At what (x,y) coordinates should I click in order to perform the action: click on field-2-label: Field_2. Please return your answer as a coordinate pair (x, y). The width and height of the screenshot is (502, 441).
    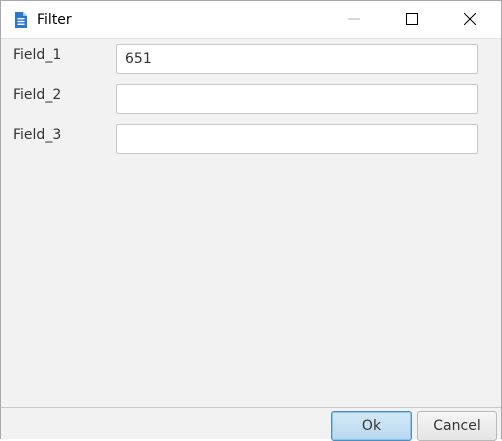
    Looking at the image, I should click on (37, 95).